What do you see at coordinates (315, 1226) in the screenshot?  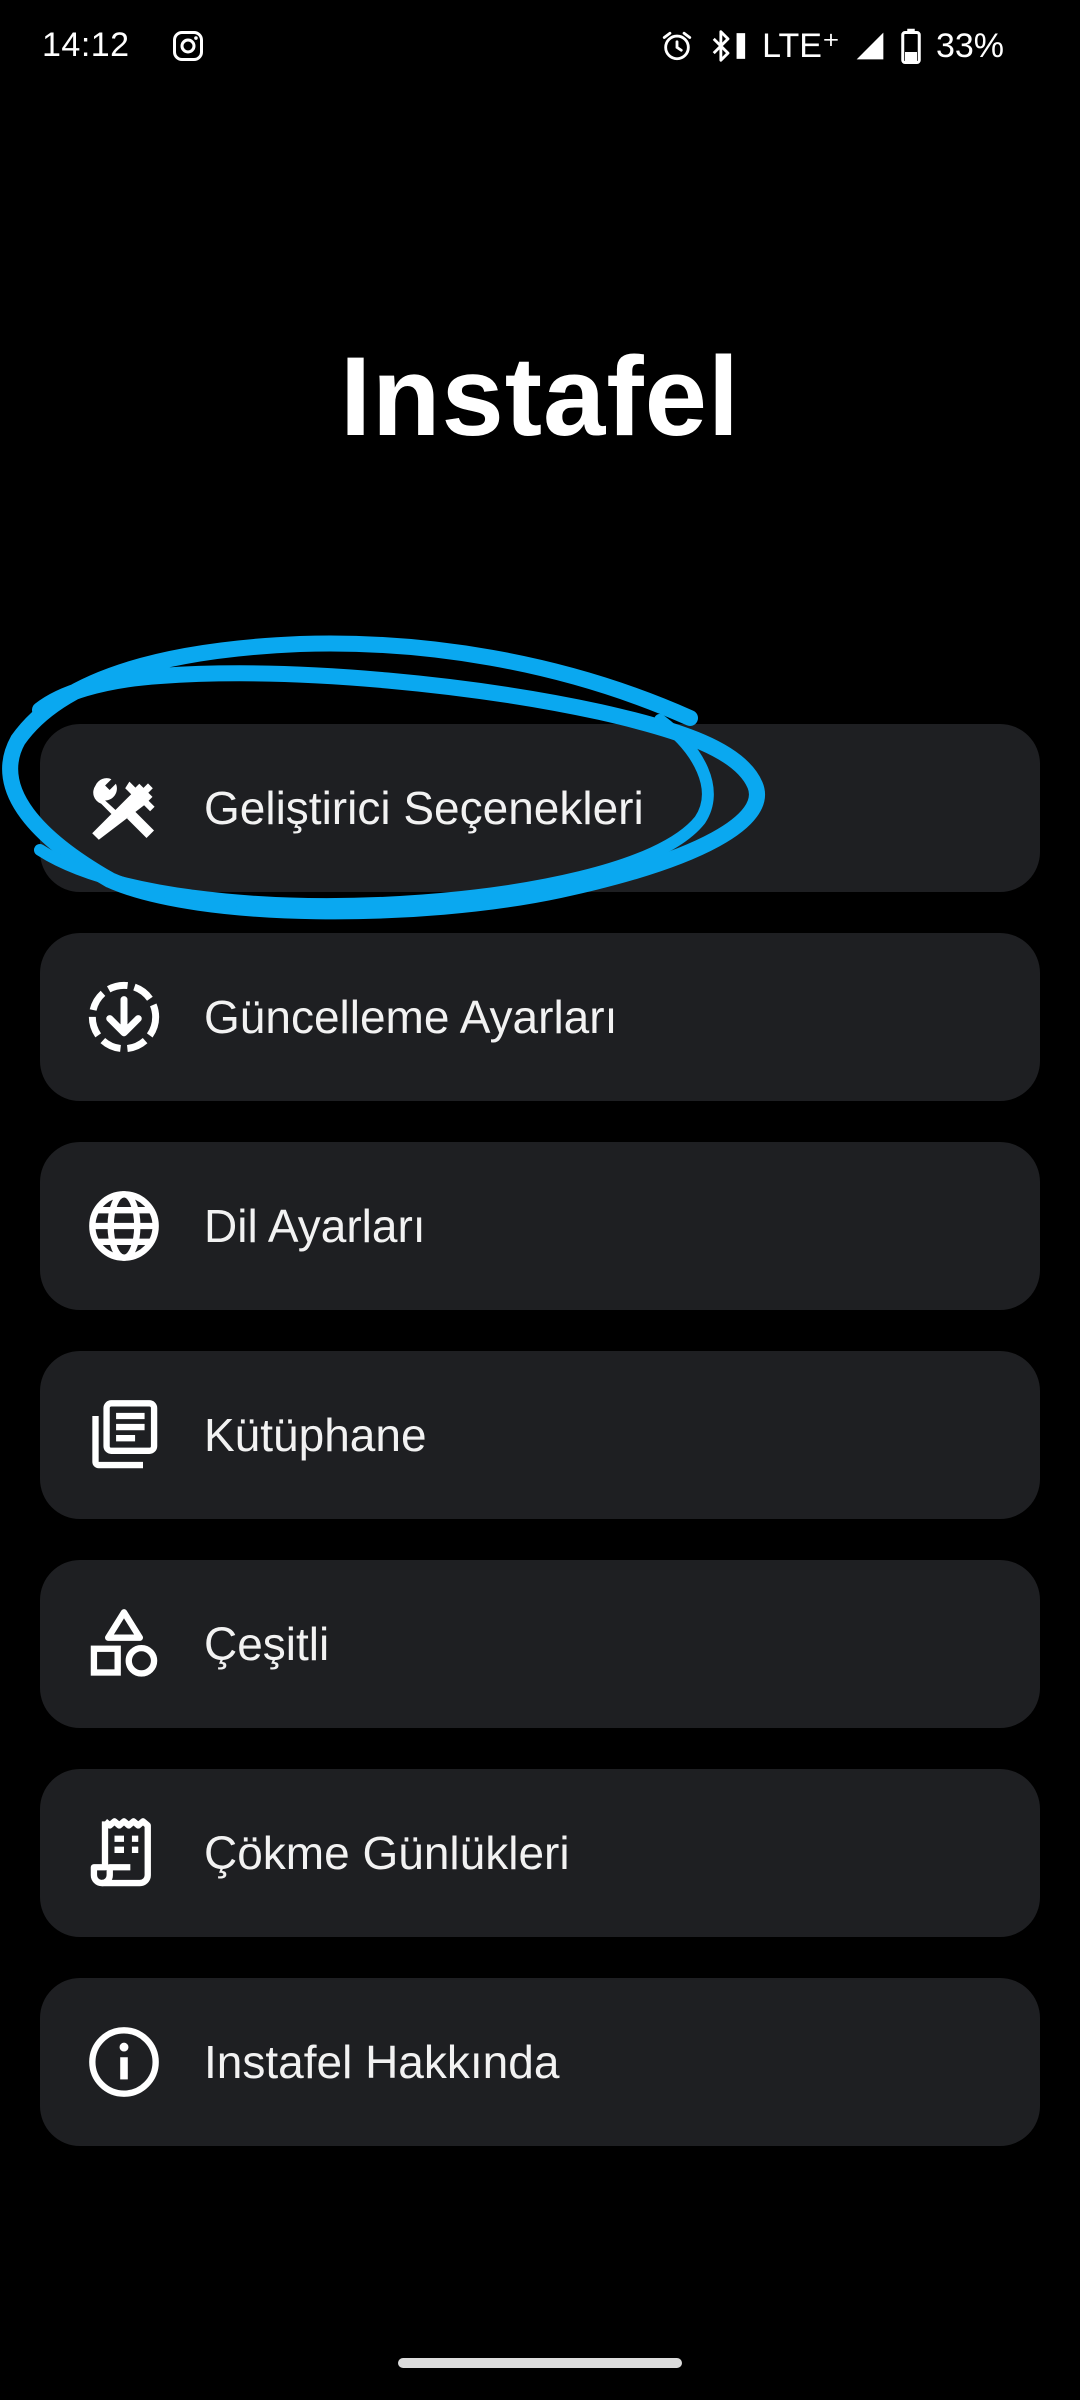 I see `menu-item-label: Dil Ayarları` at bounding box center [315, 1226].